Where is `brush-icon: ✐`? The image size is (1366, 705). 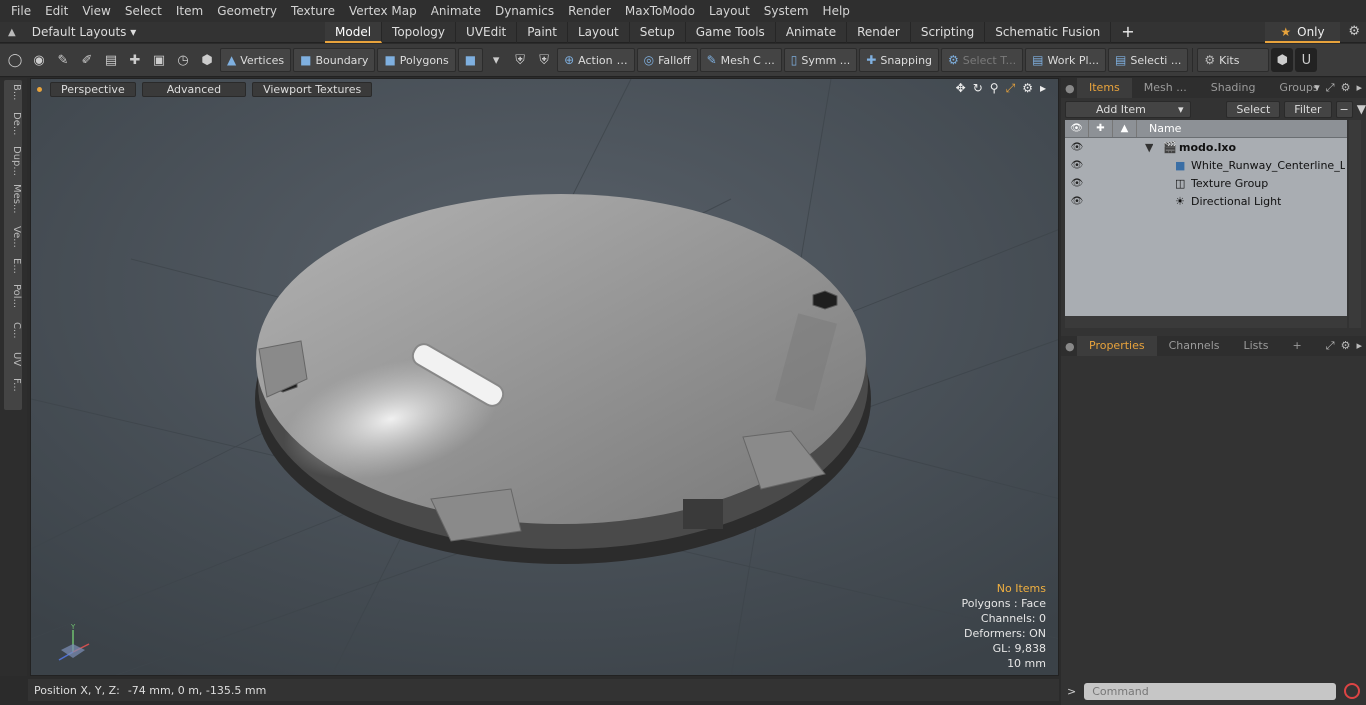
brush-icon: ✐ is located at coordinates (87, 60).